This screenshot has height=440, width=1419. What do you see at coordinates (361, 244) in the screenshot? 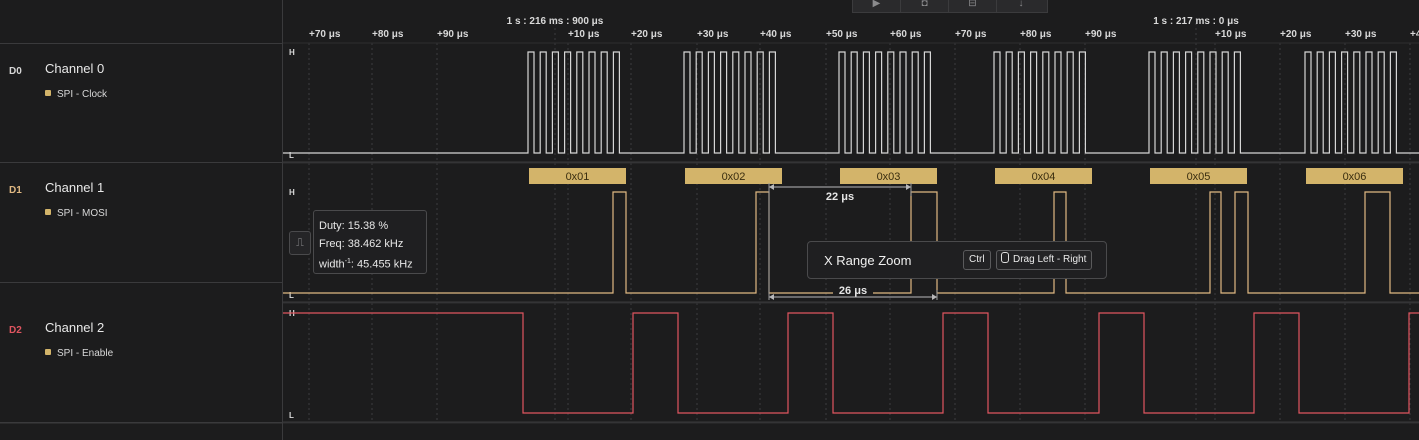
I see `frequency-readout: Freq: 38.462 kHz` at bounding box center [361, 244].